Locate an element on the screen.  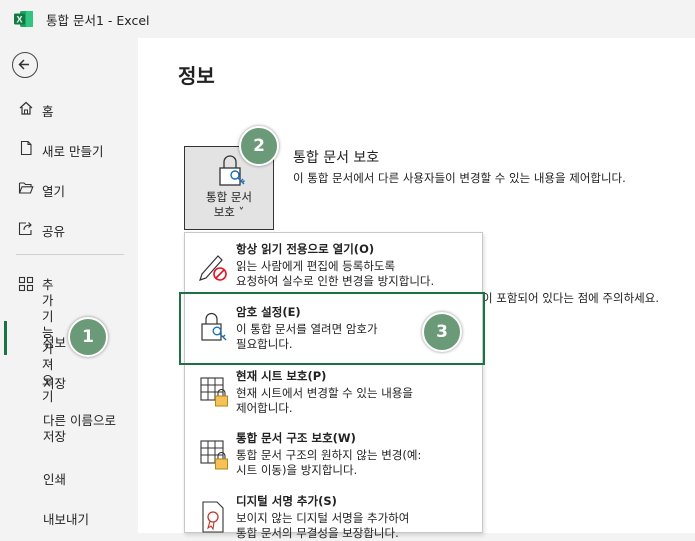
sidebar-item-label: 공유 is located at coordinates (54, 231).